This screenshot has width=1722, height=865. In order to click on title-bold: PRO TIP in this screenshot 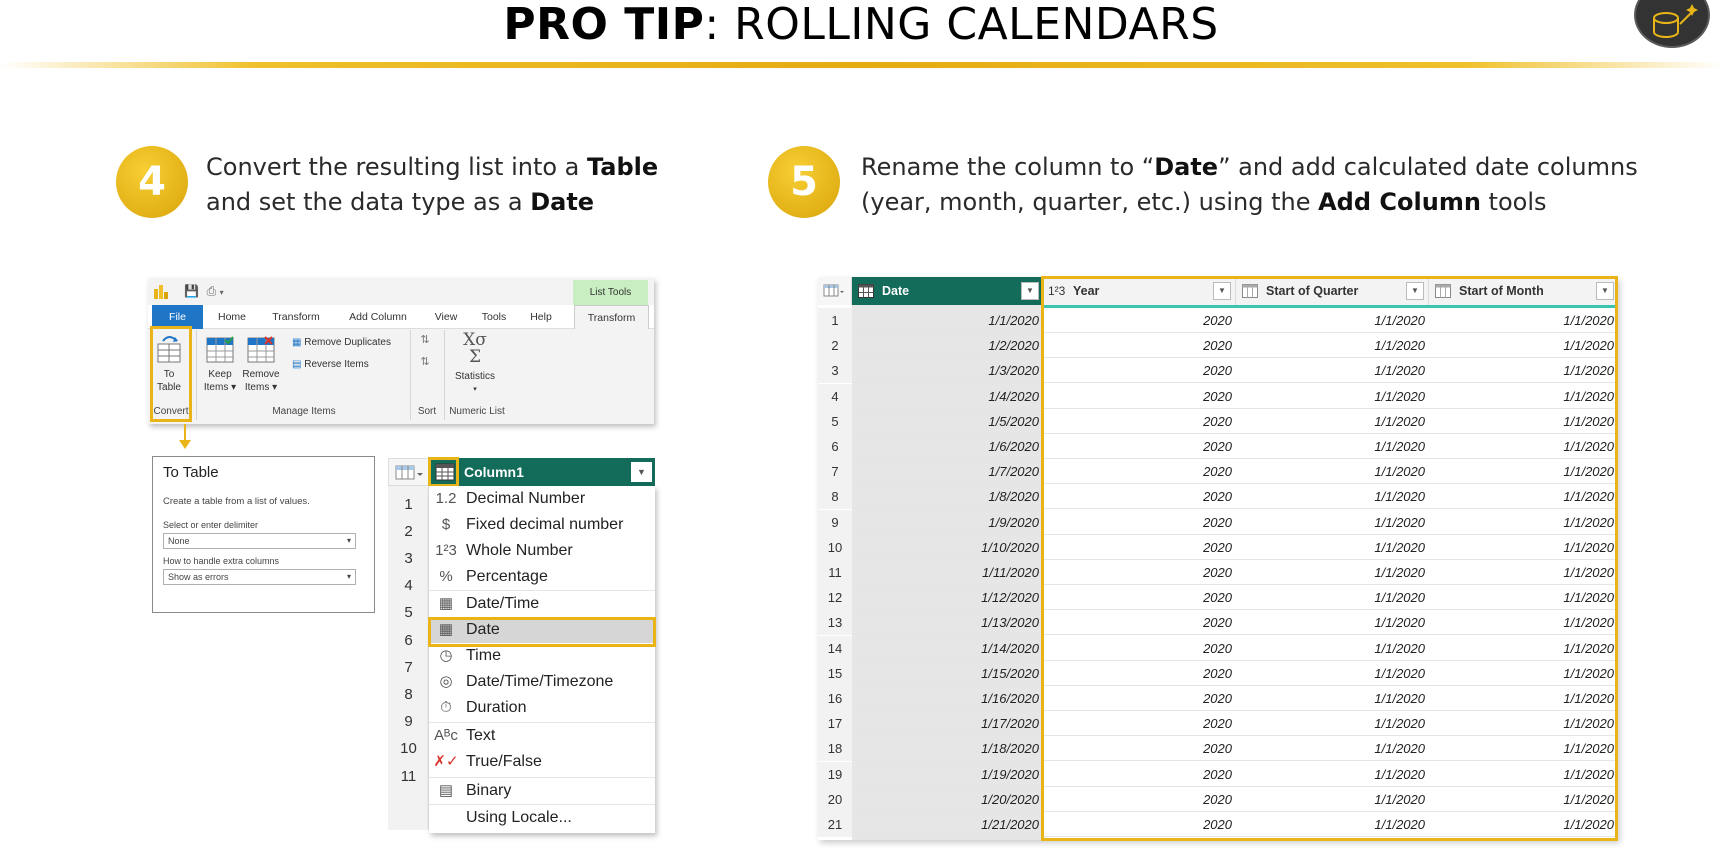, I will do `click(604, 25)`.